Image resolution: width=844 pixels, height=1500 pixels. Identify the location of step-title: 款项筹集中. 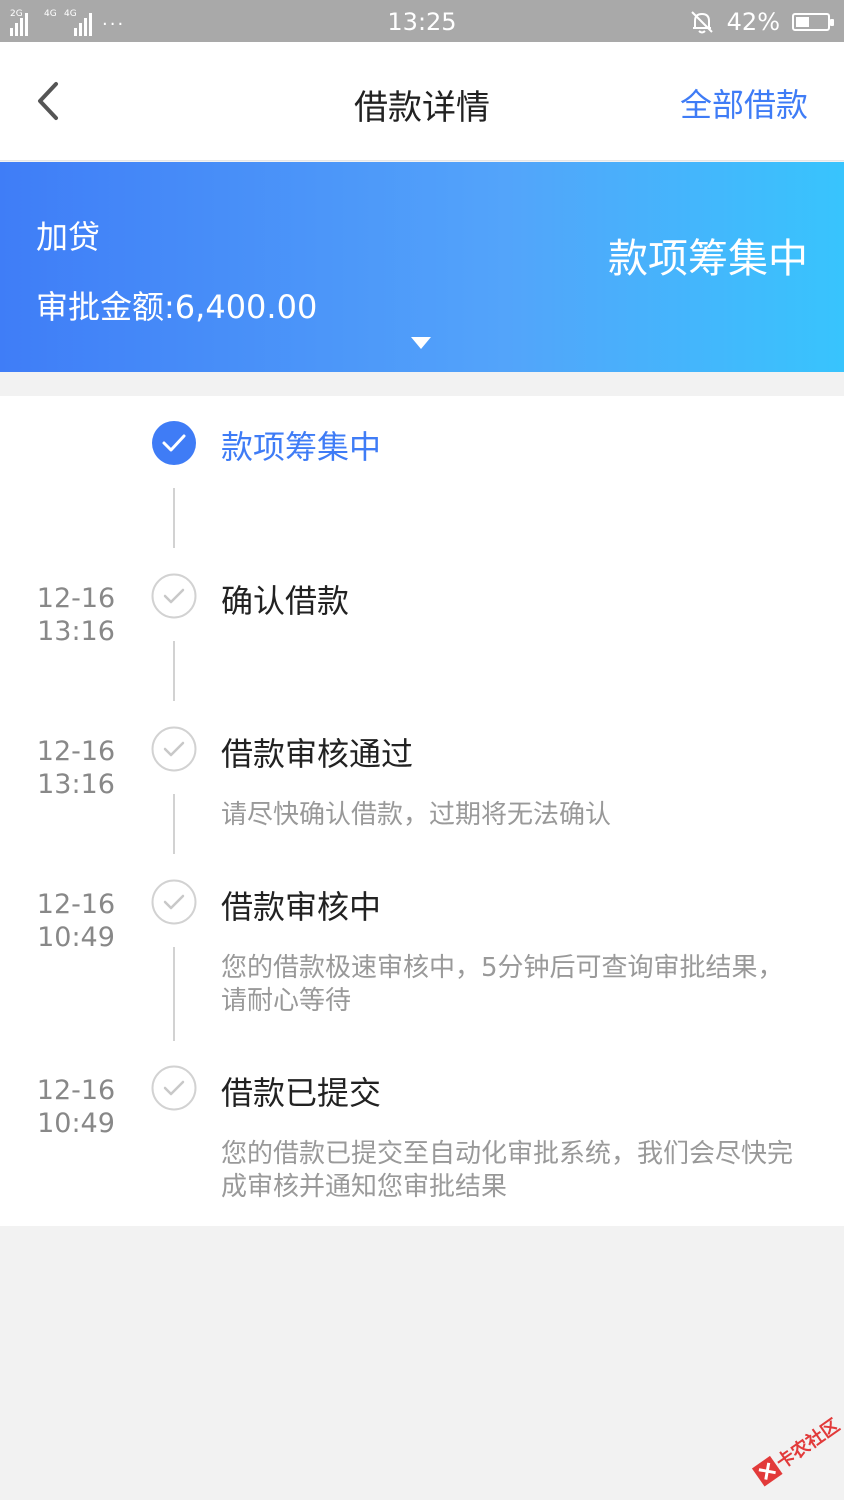
(301, 447).